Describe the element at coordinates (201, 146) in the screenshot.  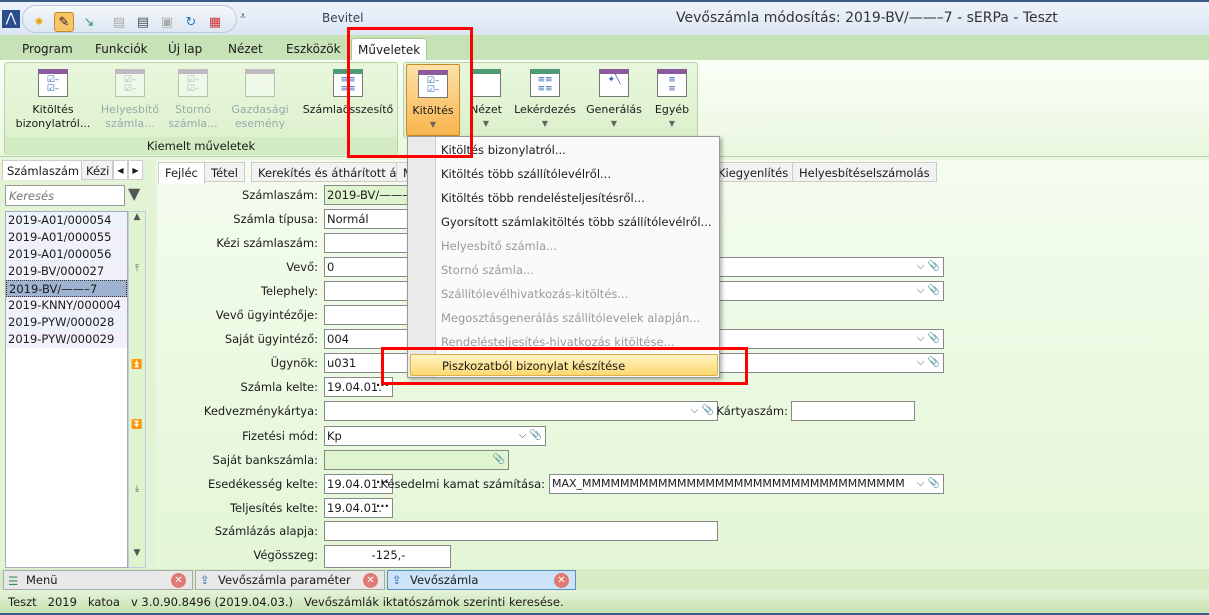
I see `group-label: Kiemelt műveletek` at that location.